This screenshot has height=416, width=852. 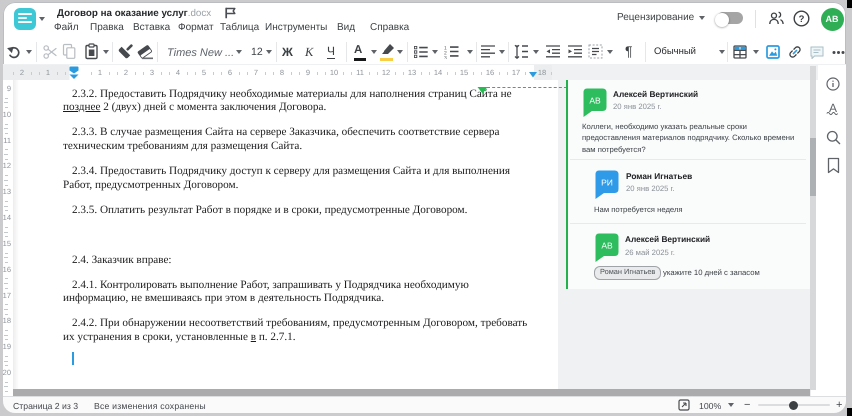 I want to click on svg-text: РИ, so click(x=607, y=183).